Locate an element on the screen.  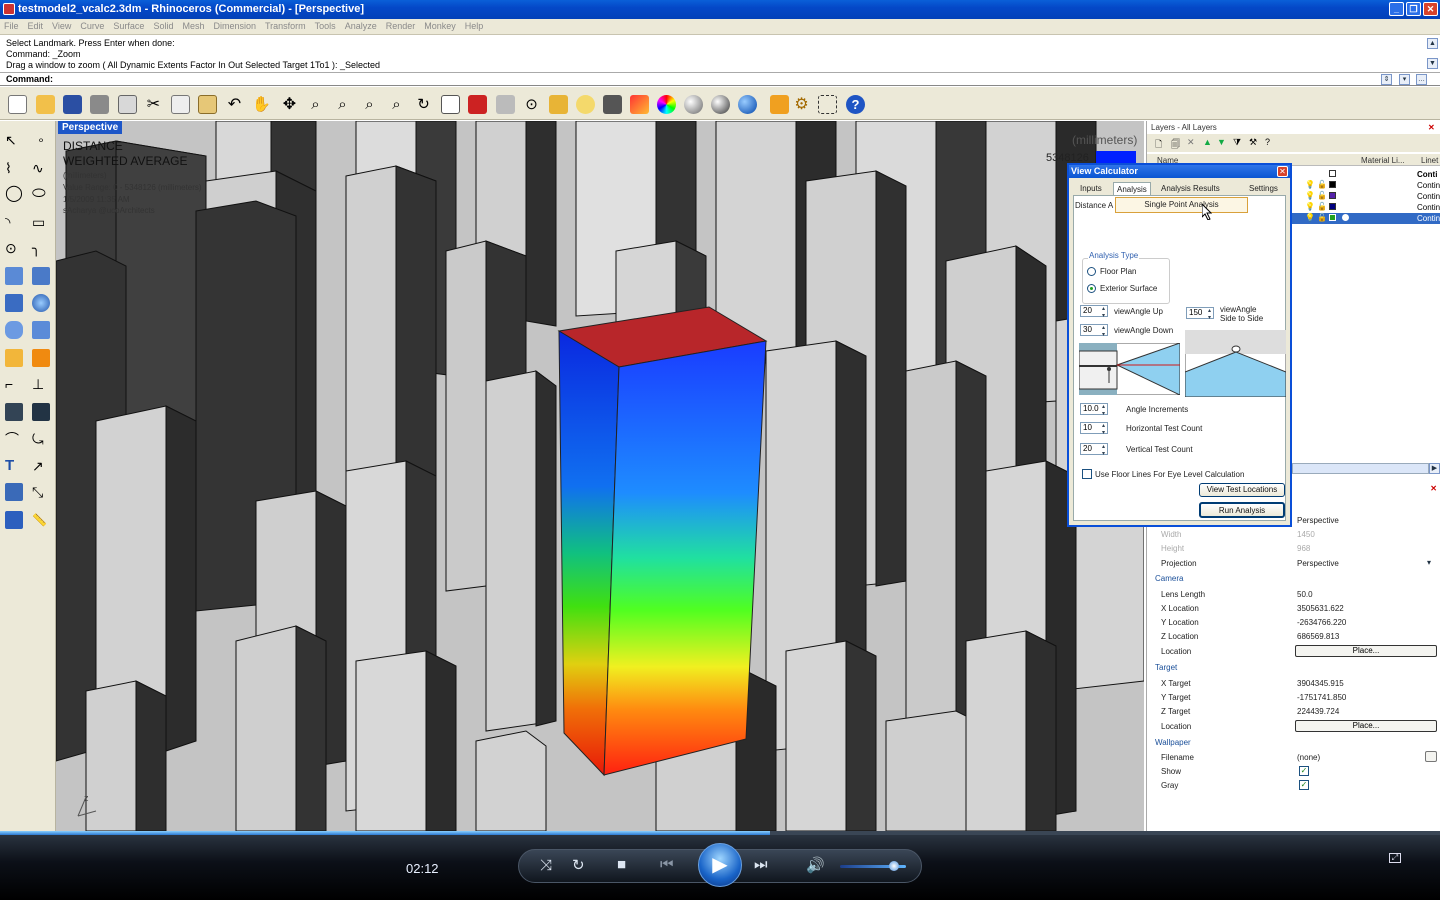
circle-icon: ◯ is located at coordinates (14, 194).